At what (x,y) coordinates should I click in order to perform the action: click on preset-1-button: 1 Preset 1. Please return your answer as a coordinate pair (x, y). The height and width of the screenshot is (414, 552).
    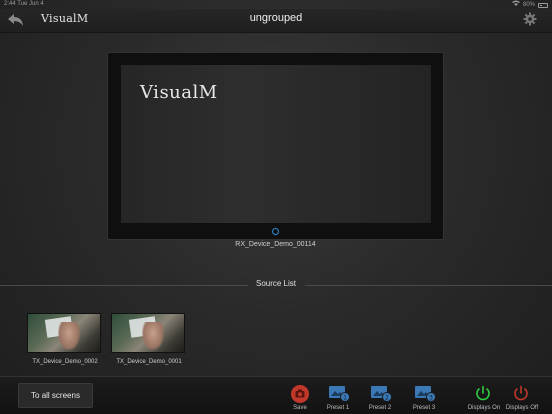
    Looking at the image, I should click on (338, 398).